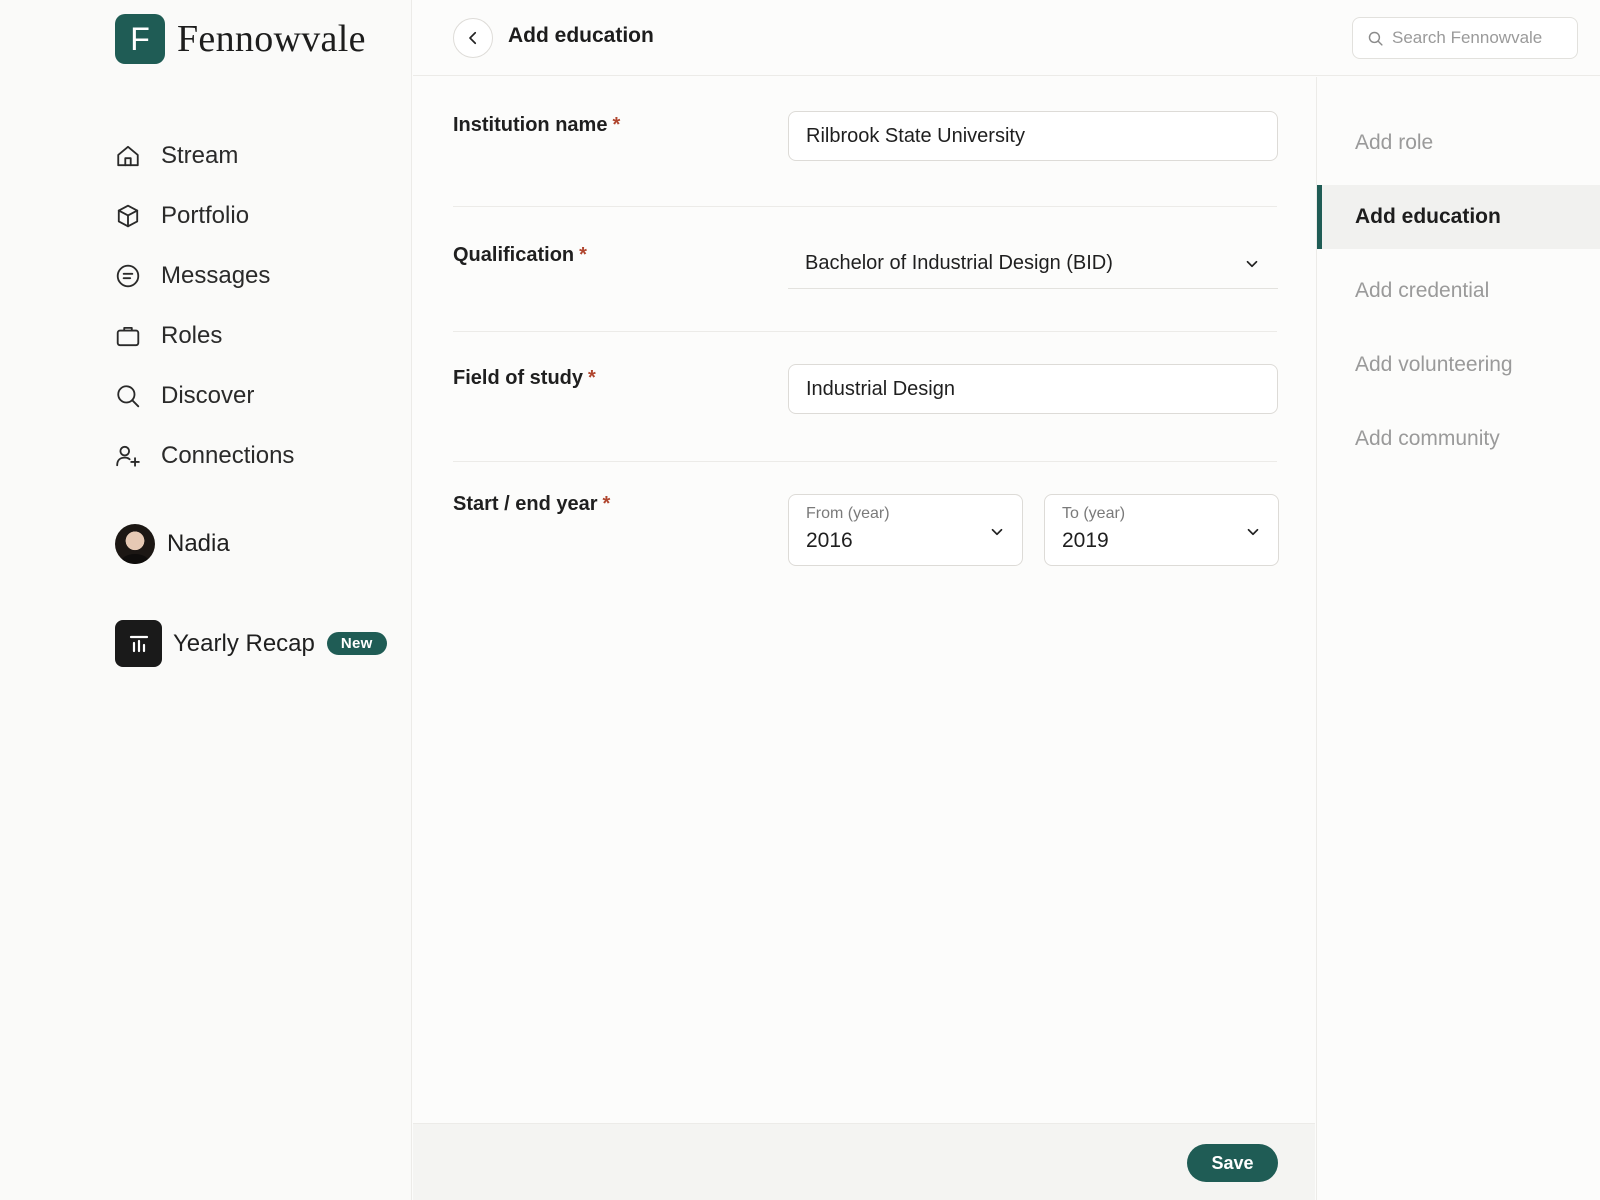 This screenshot has height=1200, width=1600. Describe the element at coordinates (1458, 439) in the screenshot. I see `rightnav-item-add-community: Add community` at that location.